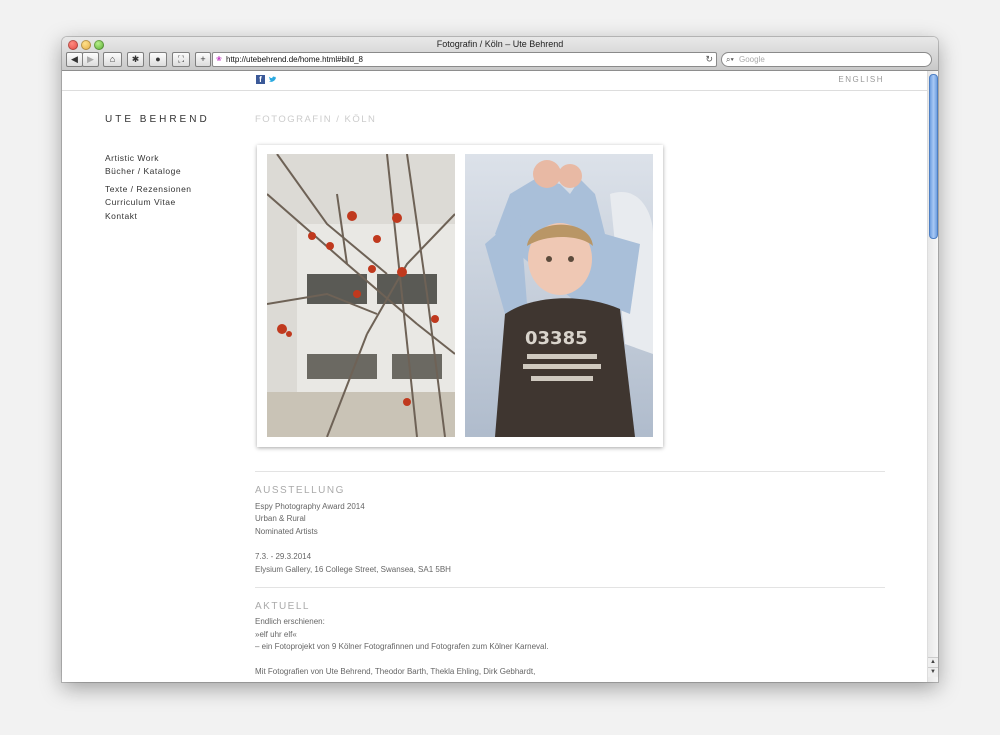  What do you see at coordinates (570, 587) in the screenshot?
I see `section-divider-aktuell` at bounding box center [570, 587].